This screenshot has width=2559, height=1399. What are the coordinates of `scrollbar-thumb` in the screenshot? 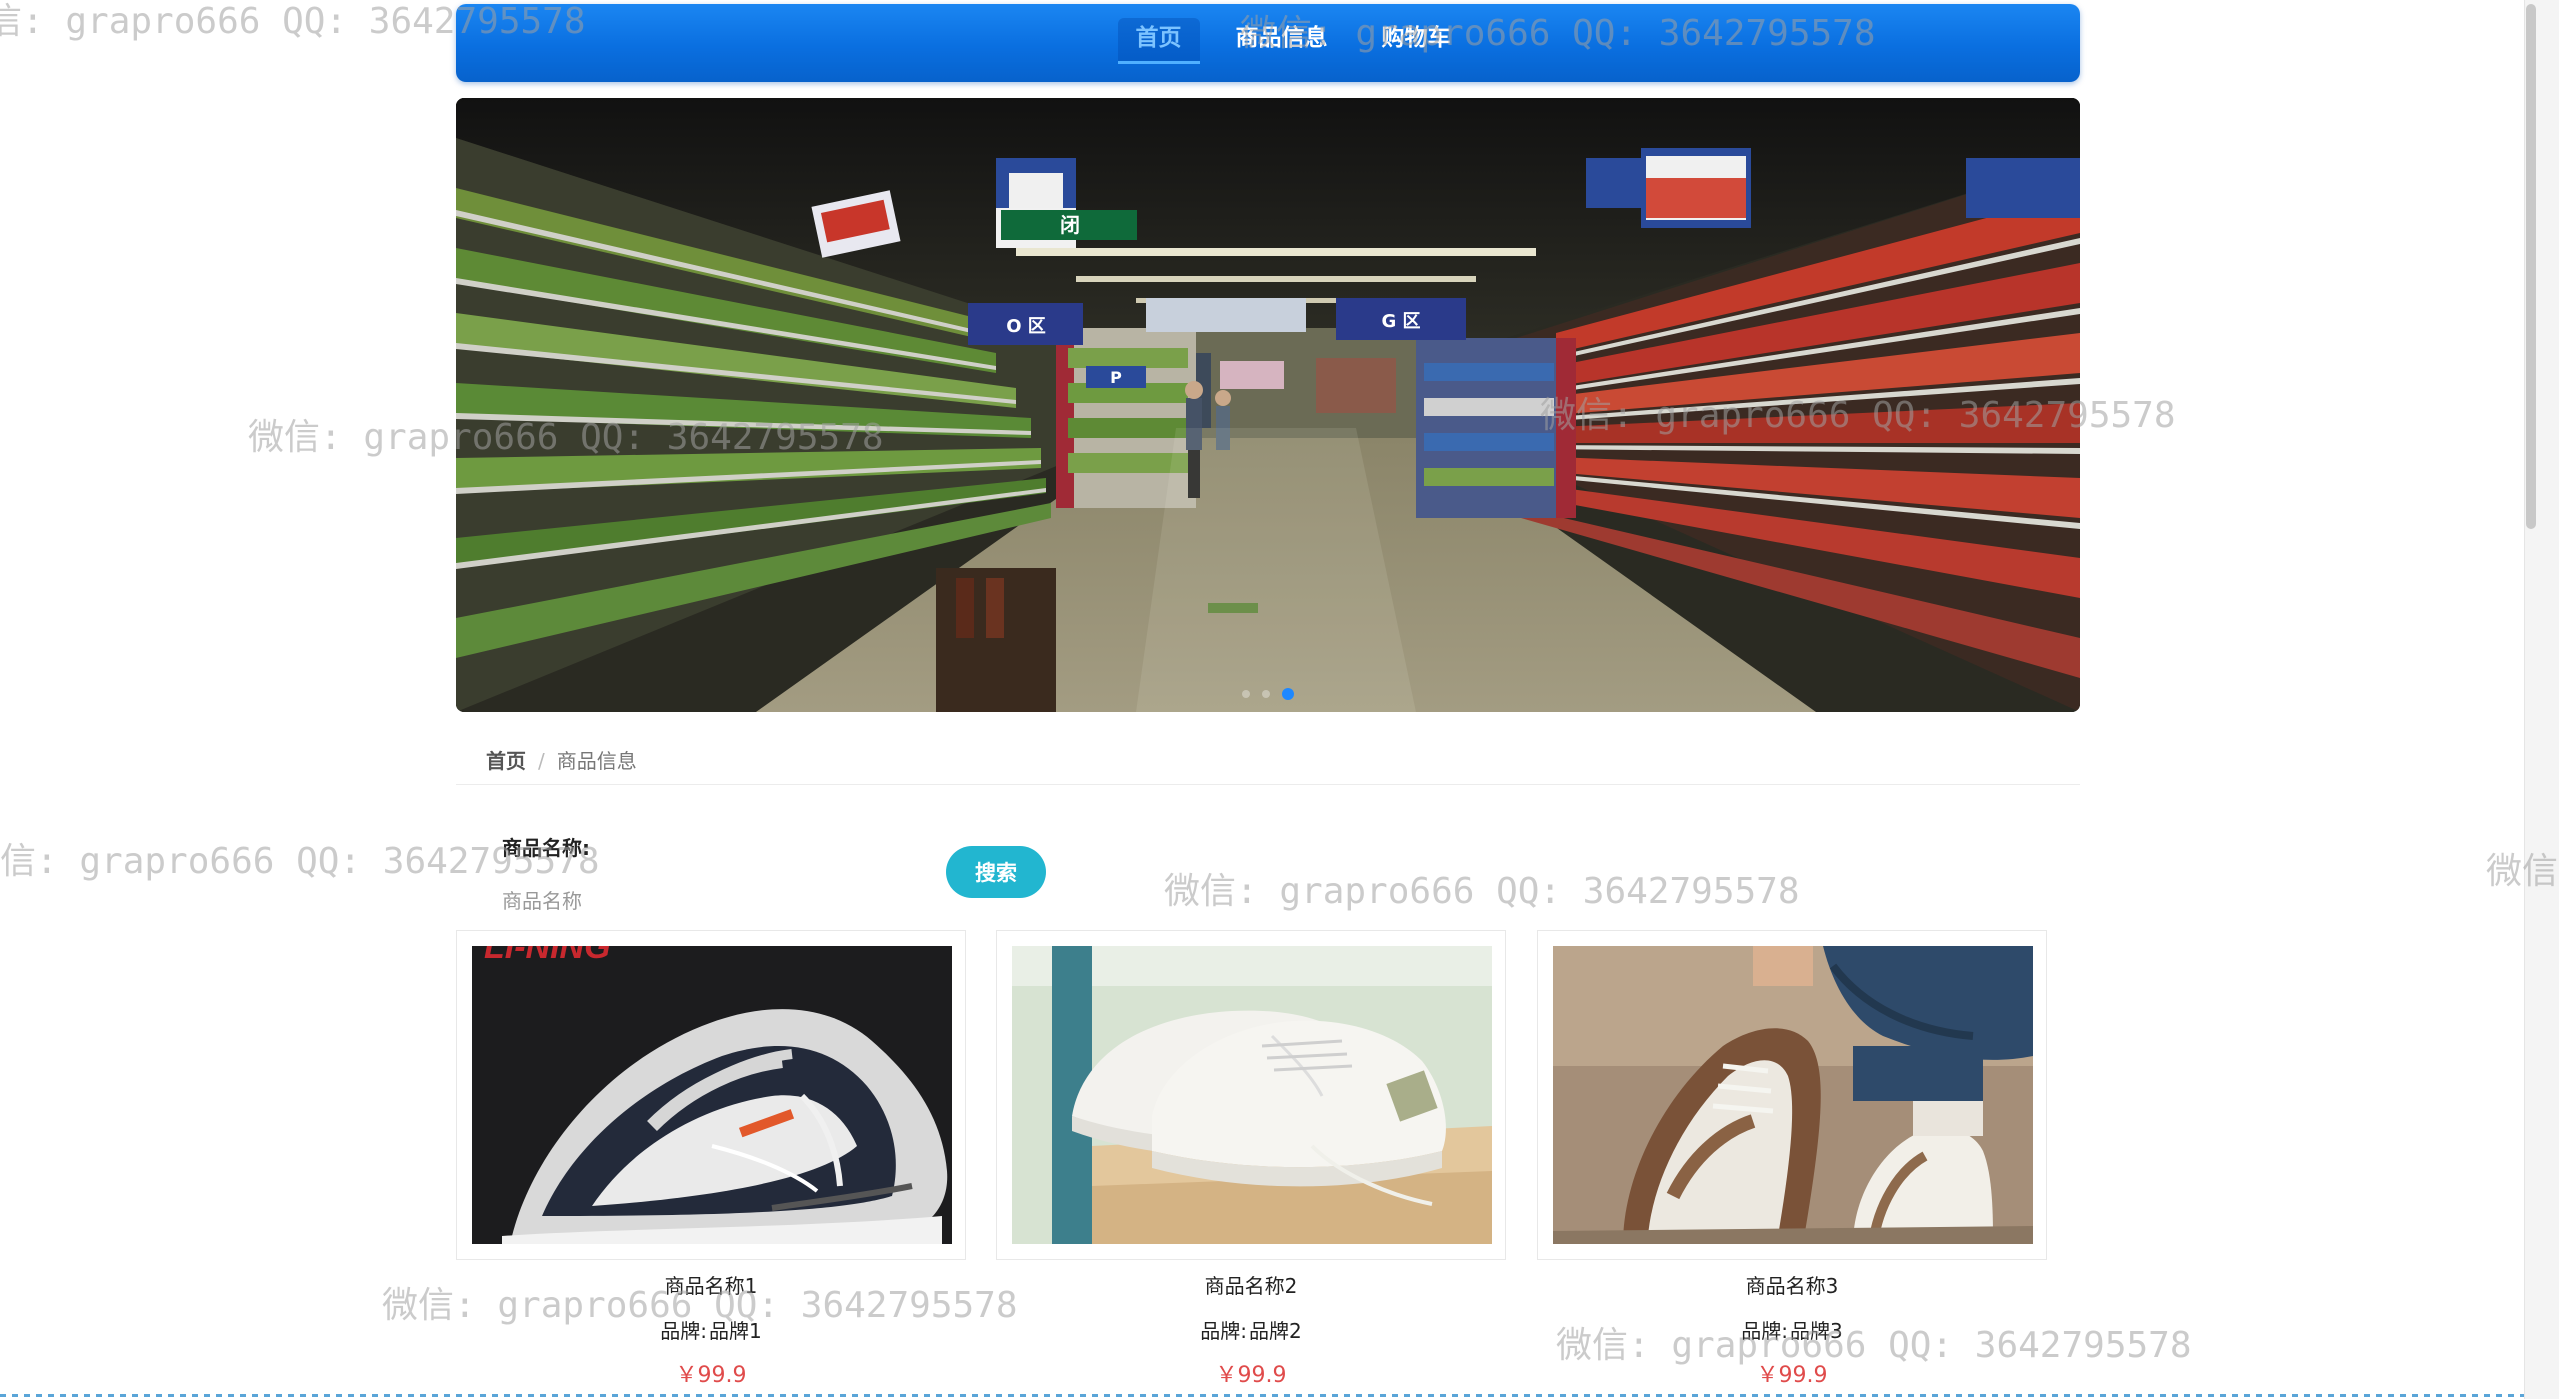 It's located at (2531, 266).